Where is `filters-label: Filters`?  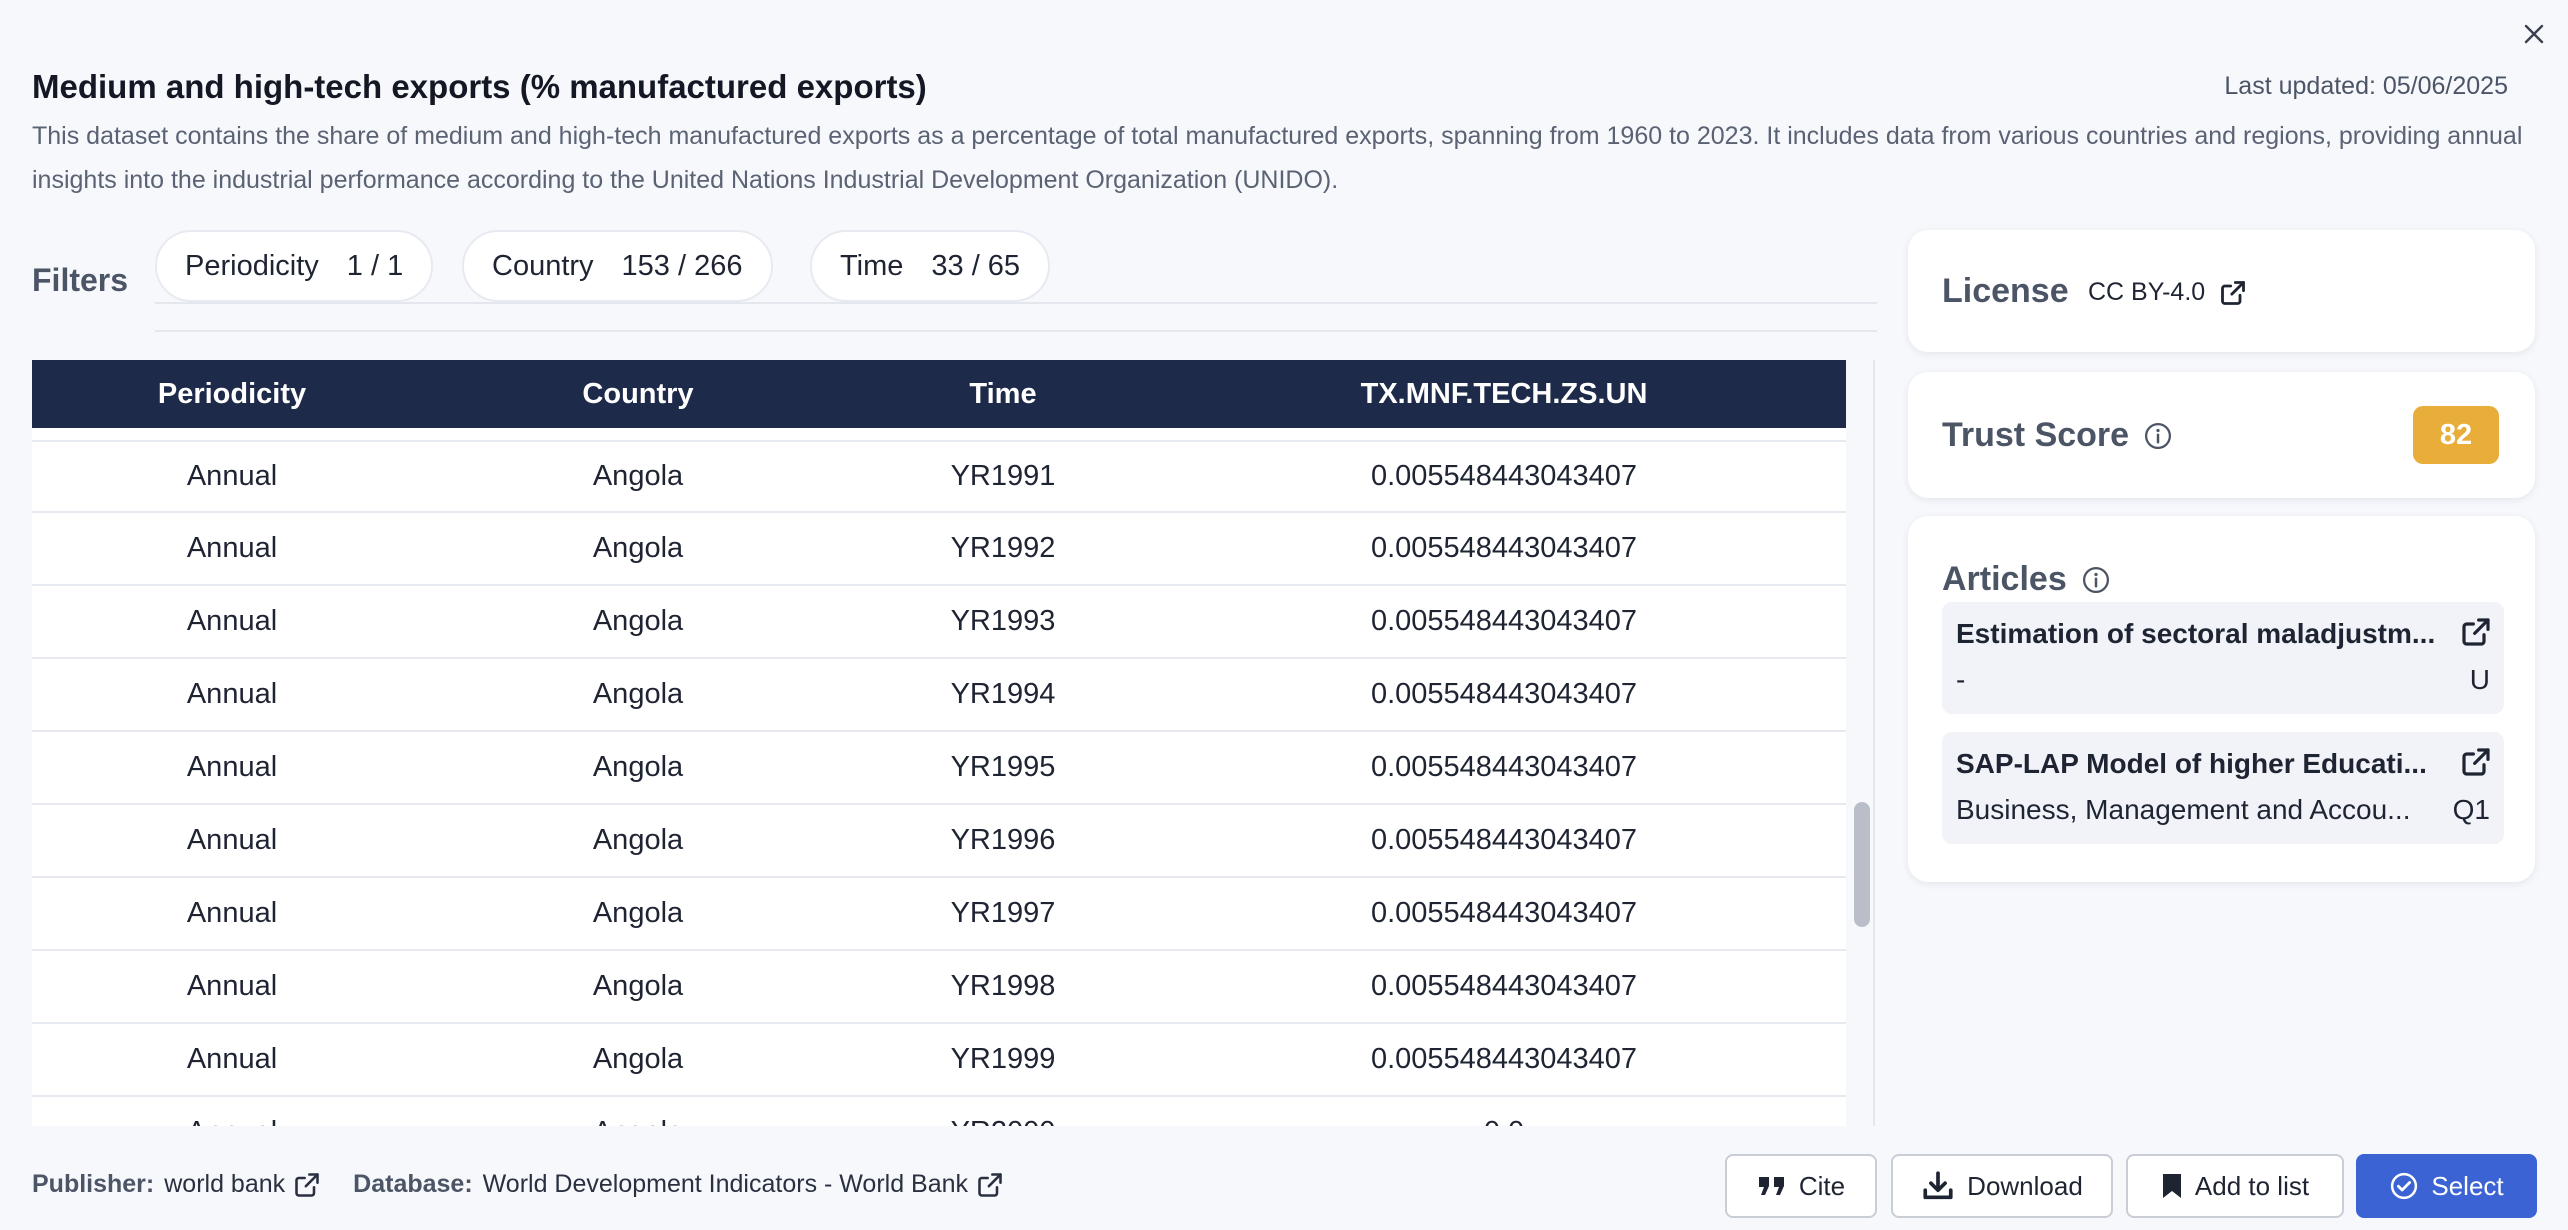
filters-label: Filters is located at coordinates (80, 280).